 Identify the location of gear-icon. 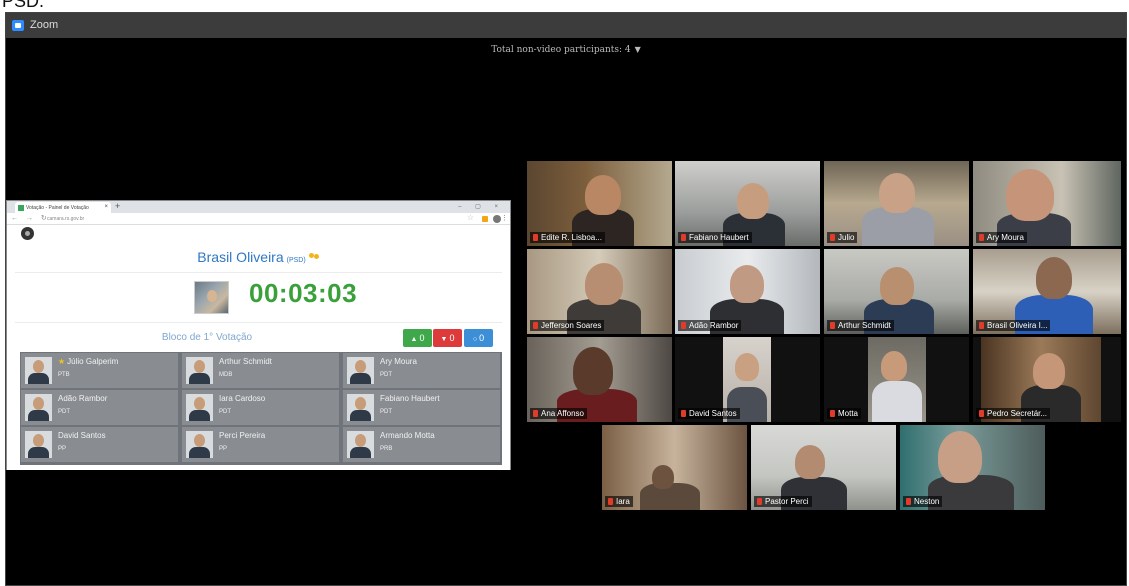
(27, 233).